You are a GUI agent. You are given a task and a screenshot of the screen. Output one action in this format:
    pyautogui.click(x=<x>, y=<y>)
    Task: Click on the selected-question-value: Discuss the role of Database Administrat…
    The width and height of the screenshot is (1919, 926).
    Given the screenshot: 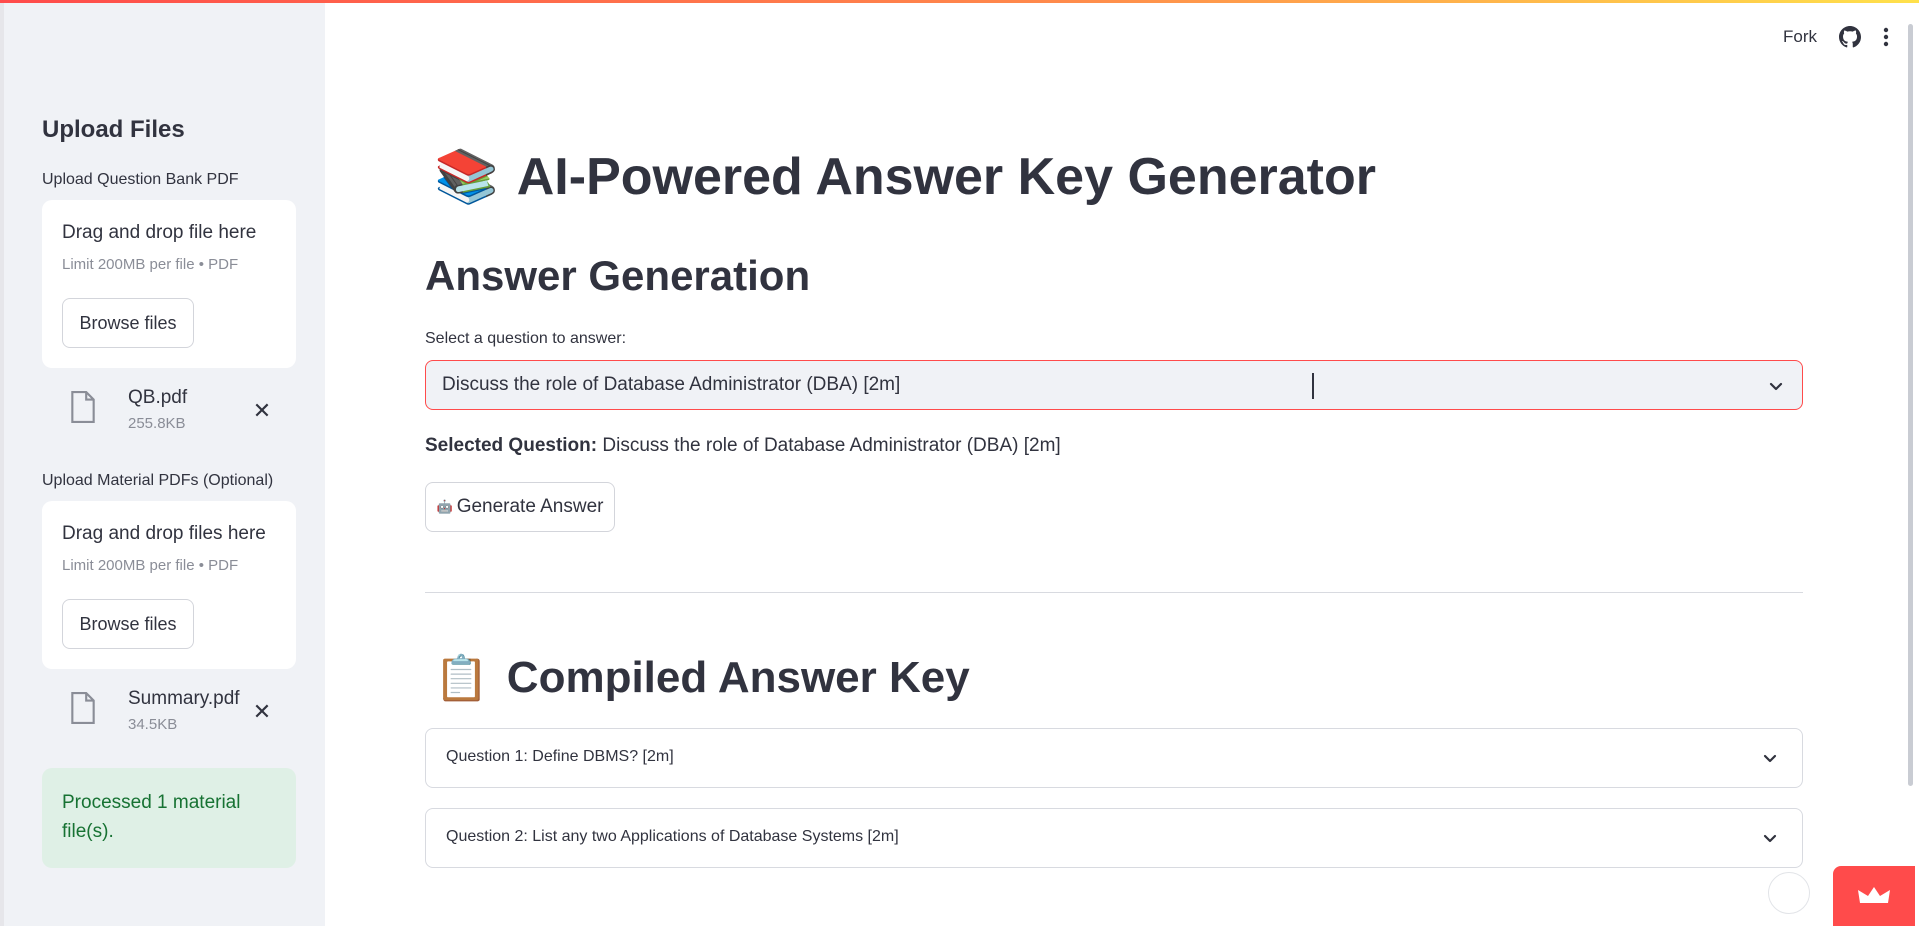 What is the action you would take?
    pyautogui.click(x=831, y=445)
    